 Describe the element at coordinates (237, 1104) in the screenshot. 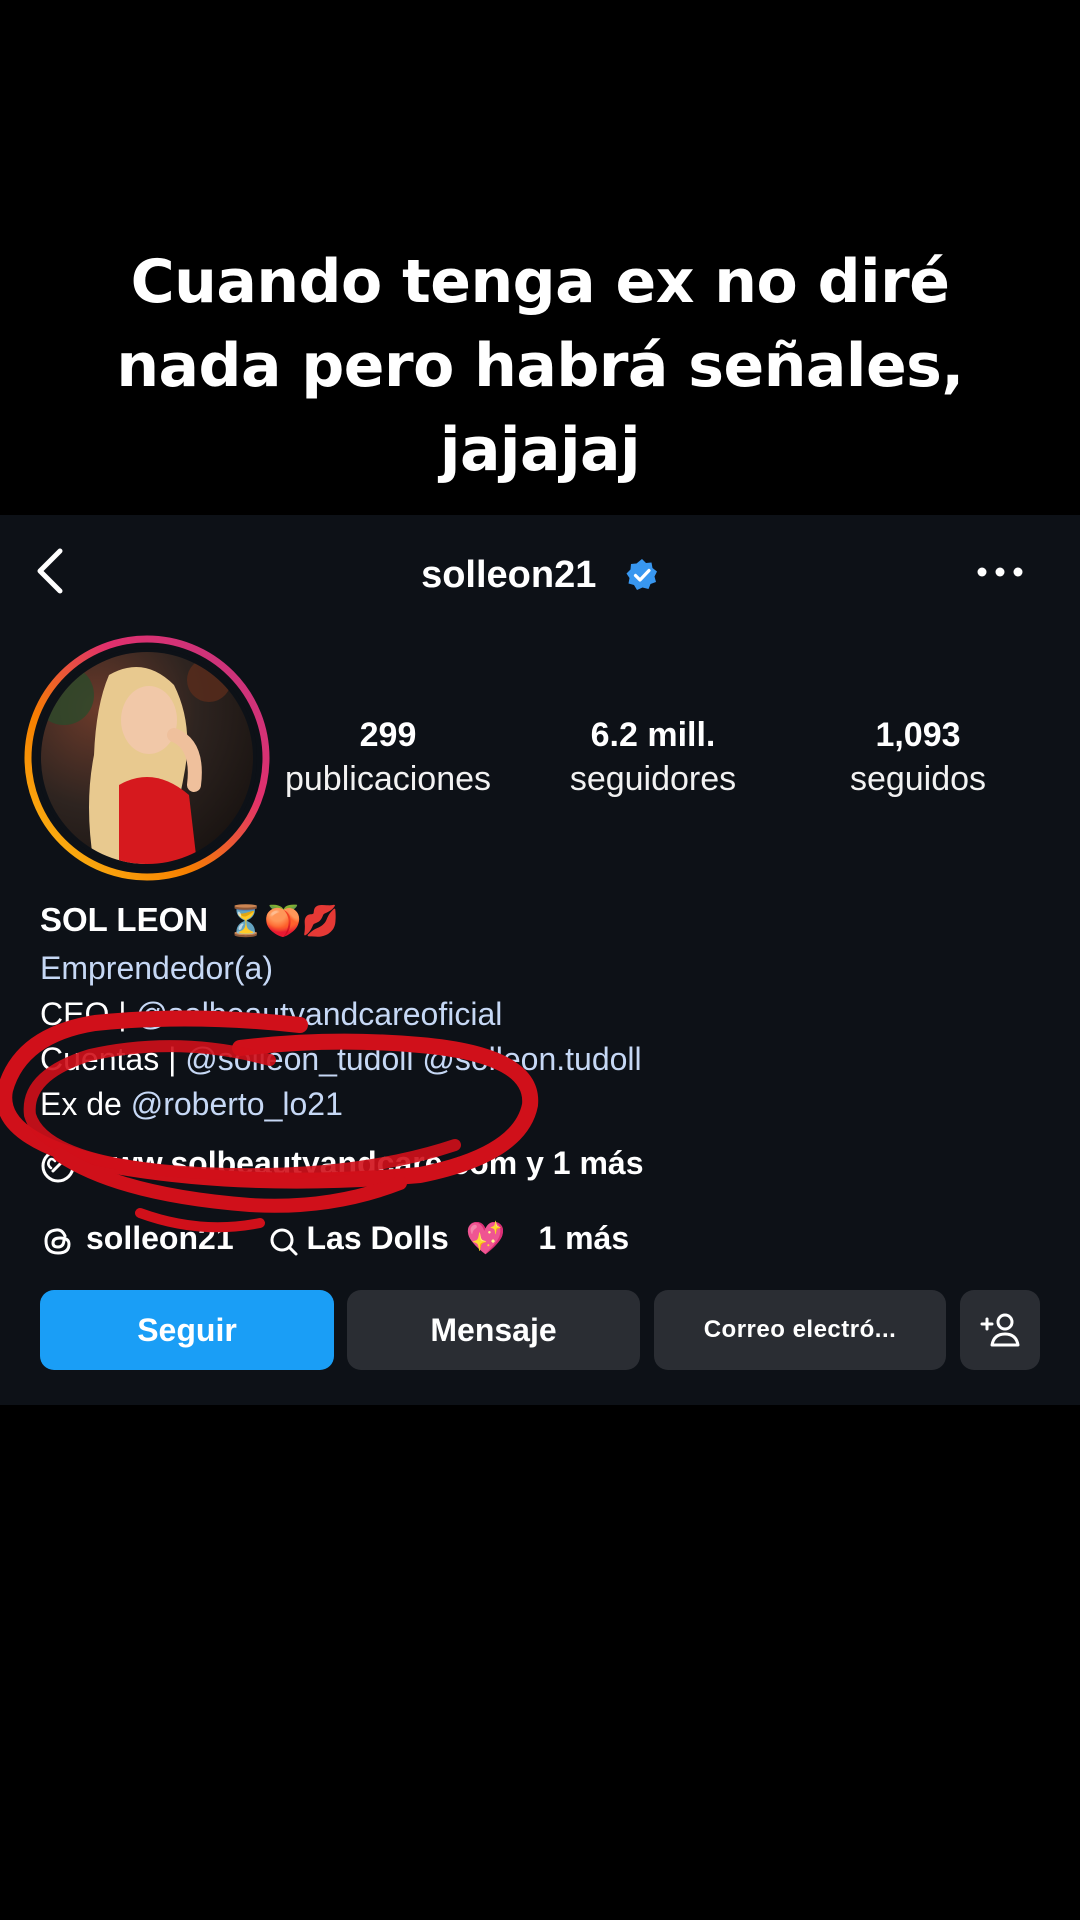

I see `ex-handle-link: @roberto_lo21` at that location.